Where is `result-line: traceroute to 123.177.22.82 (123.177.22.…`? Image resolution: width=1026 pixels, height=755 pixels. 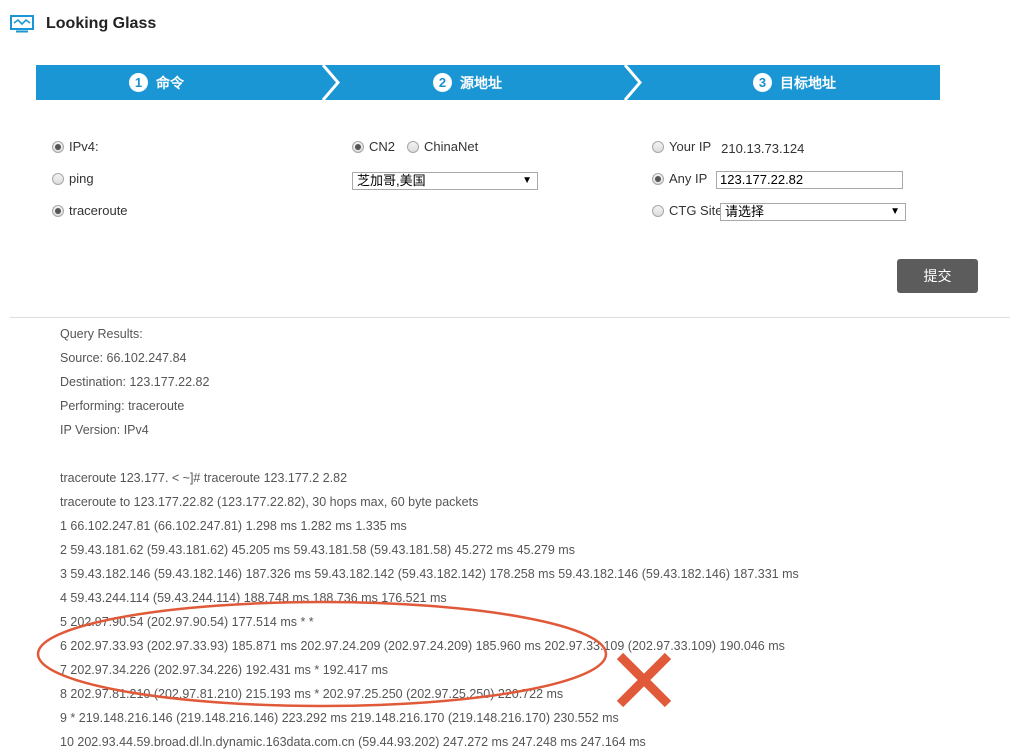
result-line: traceroute to 123.177.22.82 (123.177.22.… is located at coordinates (269, 502).